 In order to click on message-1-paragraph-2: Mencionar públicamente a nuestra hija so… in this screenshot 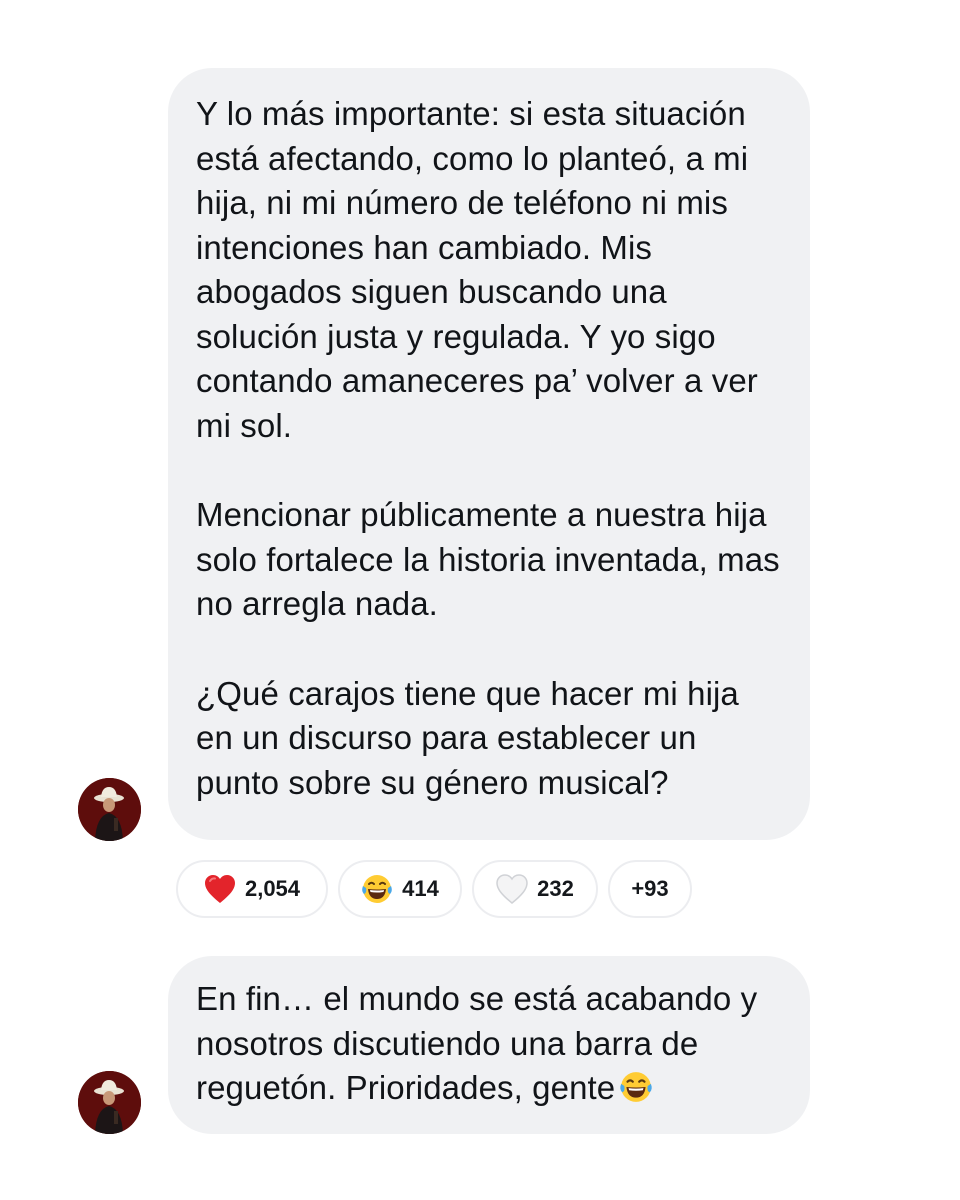, I will do `click(488, 559)`.